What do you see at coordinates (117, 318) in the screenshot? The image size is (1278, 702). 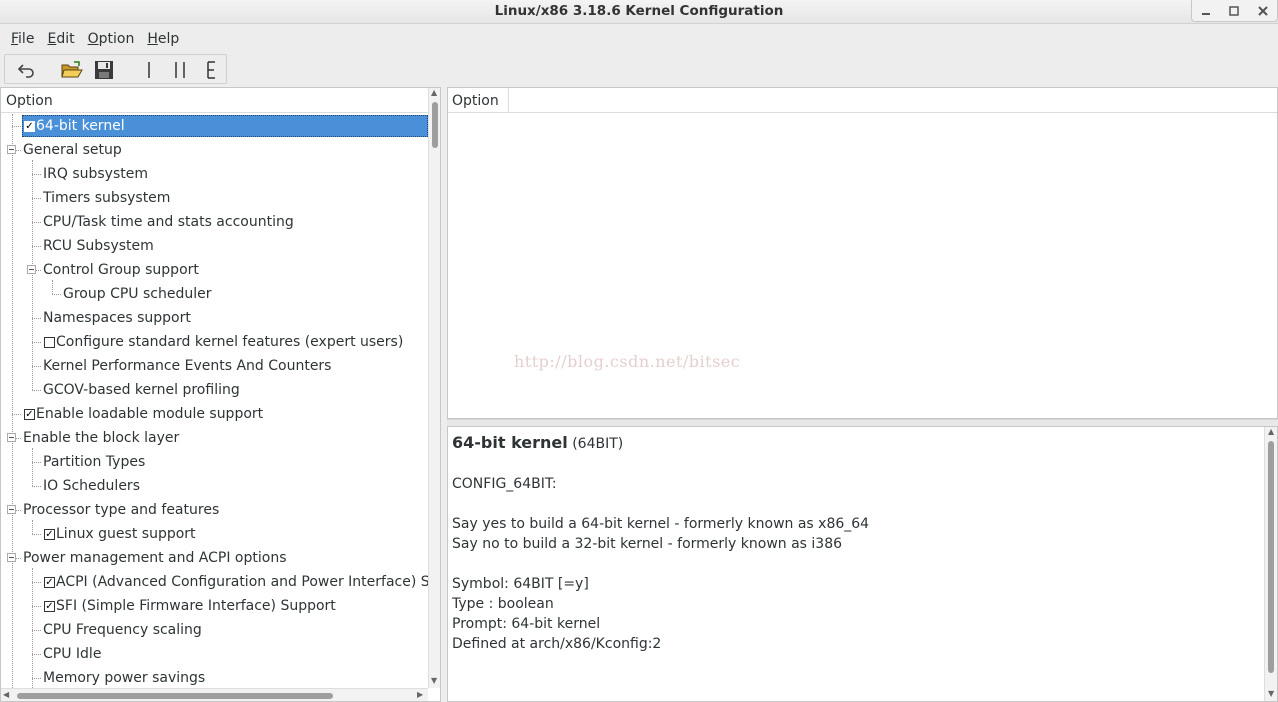 I see `tree-row-label: Namespaces support` at bounding box center [117, 318].